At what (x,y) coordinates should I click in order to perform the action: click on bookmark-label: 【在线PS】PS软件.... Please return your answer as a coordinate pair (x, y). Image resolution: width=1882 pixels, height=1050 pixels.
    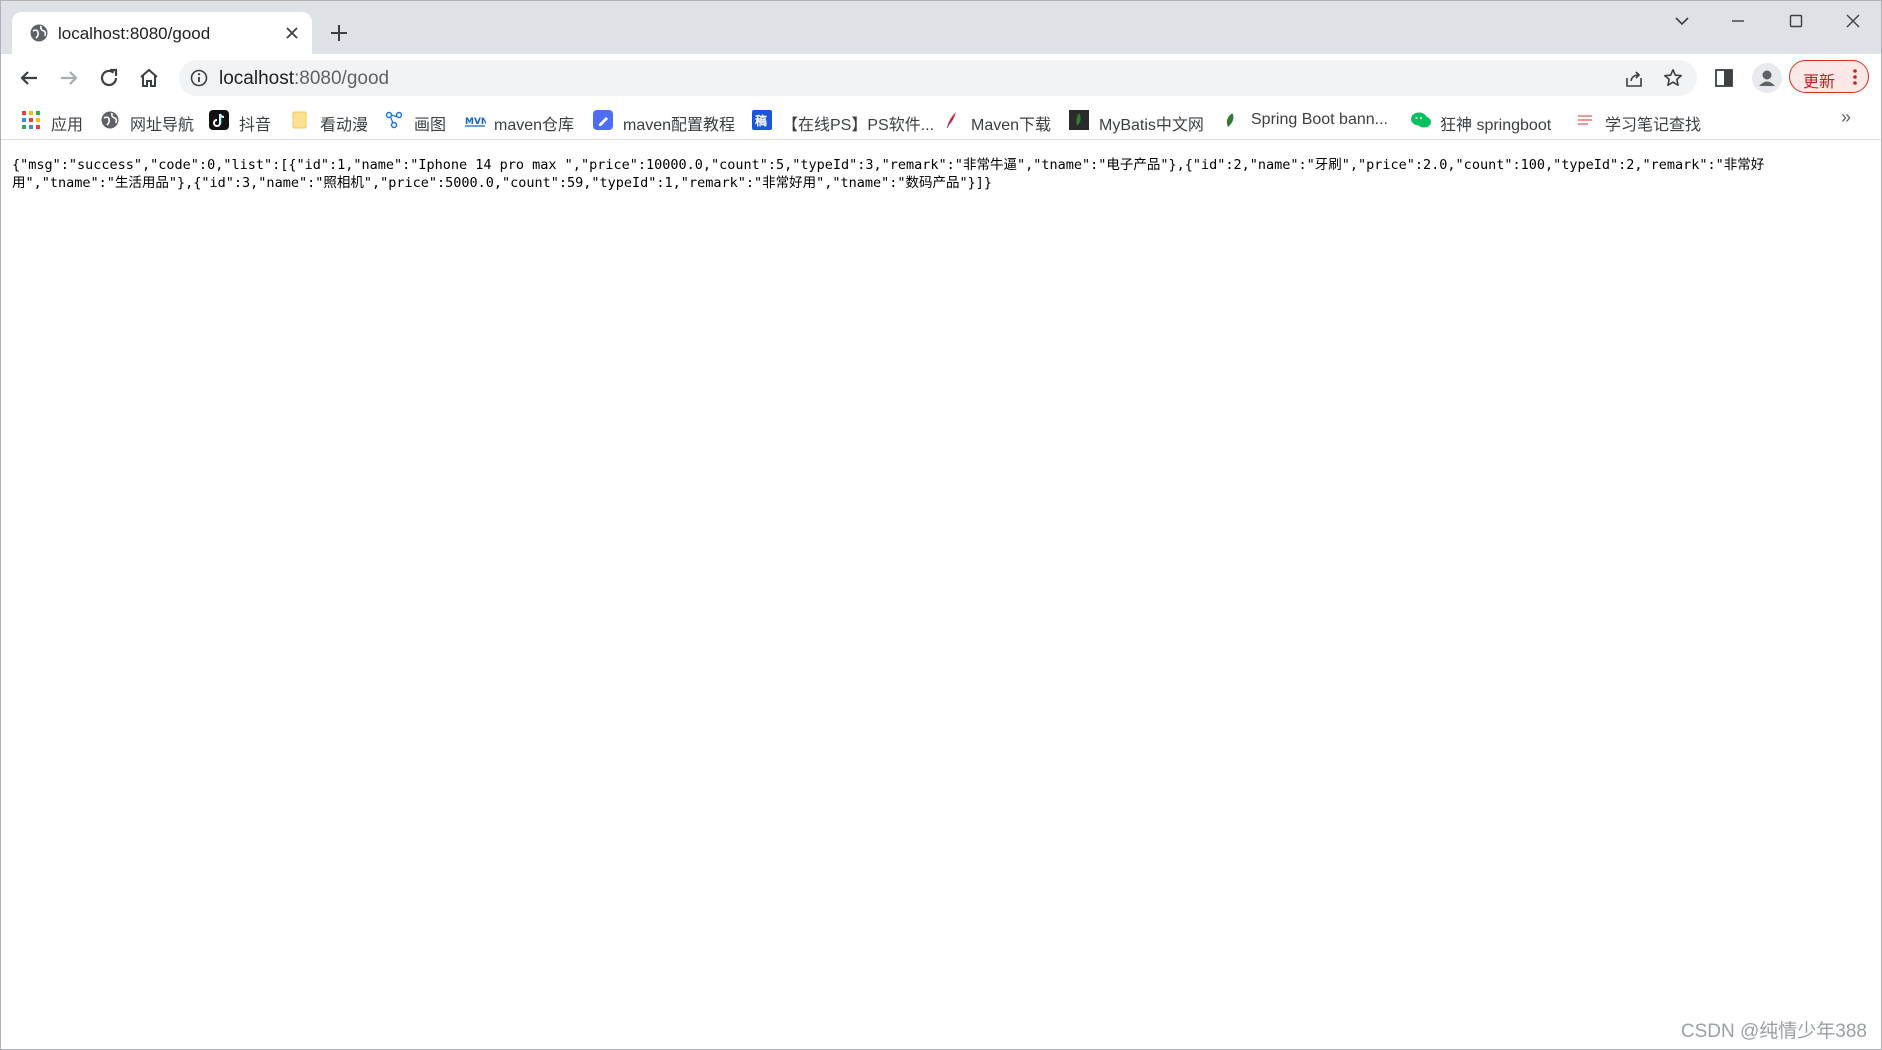
    Looking at the image, I should click on (858, 125).